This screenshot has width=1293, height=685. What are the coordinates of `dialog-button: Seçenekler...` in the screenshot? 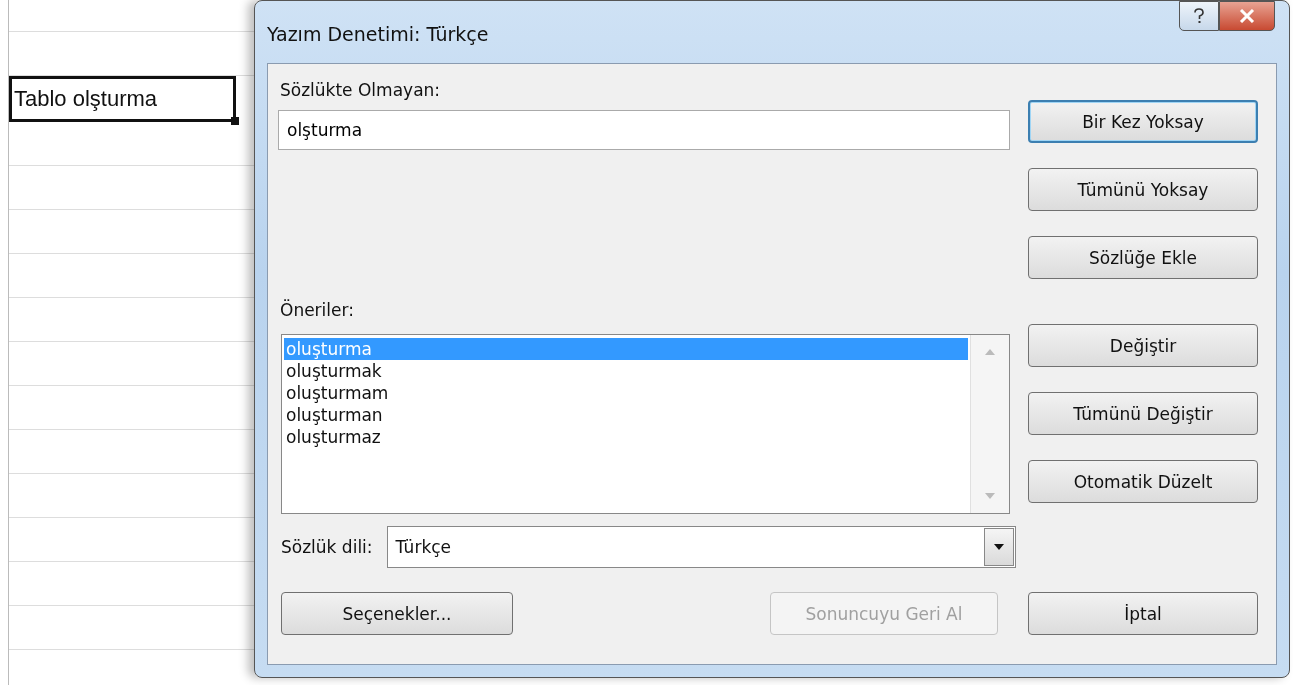 It's located at (397, 613).